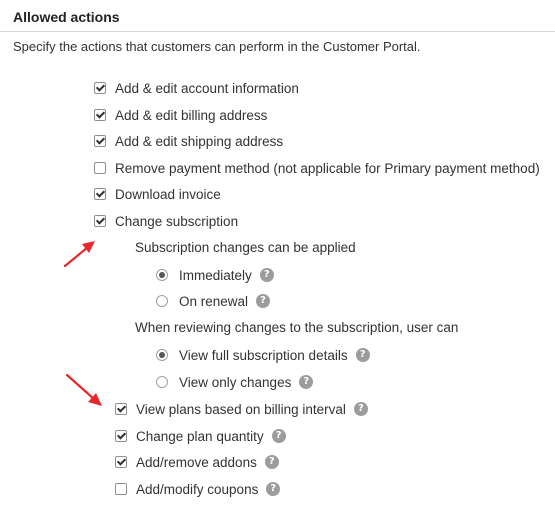 The image size is (555, 510). I want to click on radio-label: On renewal, so click(214, 301).